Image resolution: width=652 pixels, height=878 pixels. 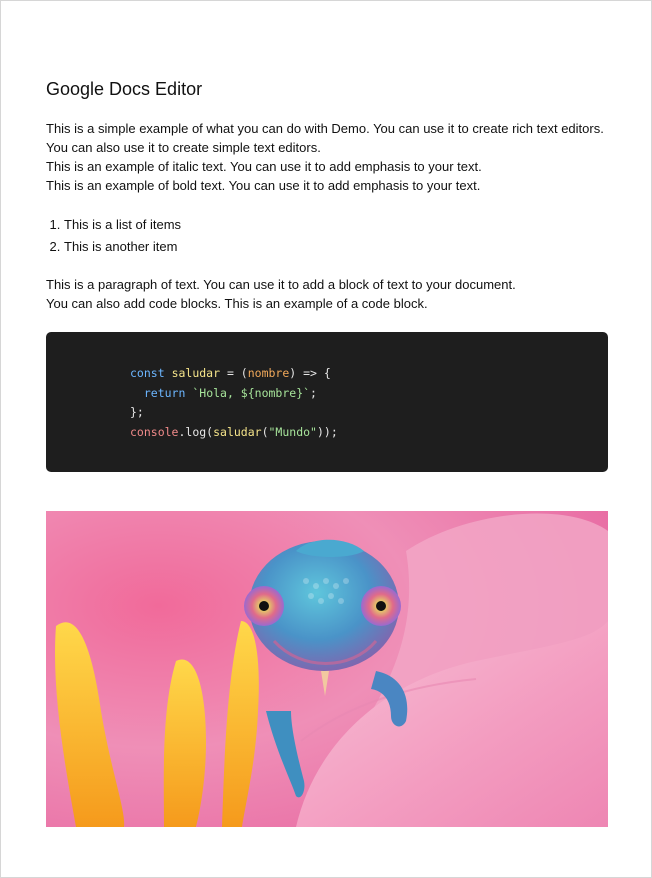 What do you see at coordinates (196, 431) in the screenshot?
I see `code-punct: .log(` at bounding box center [196, 431].